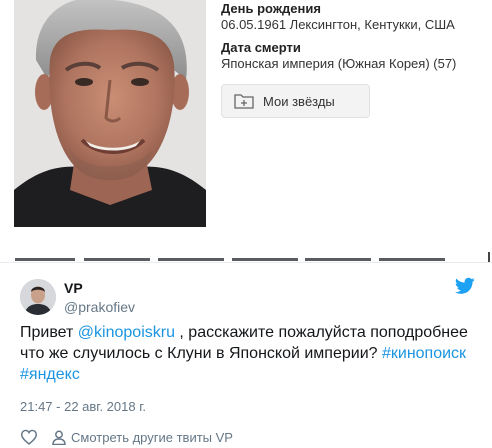  Describe the element at coordinates (83, 406) in the screenshot. I see `tweet-timestamp: 21:47 - 22 авг. 2018 г.` at that location.